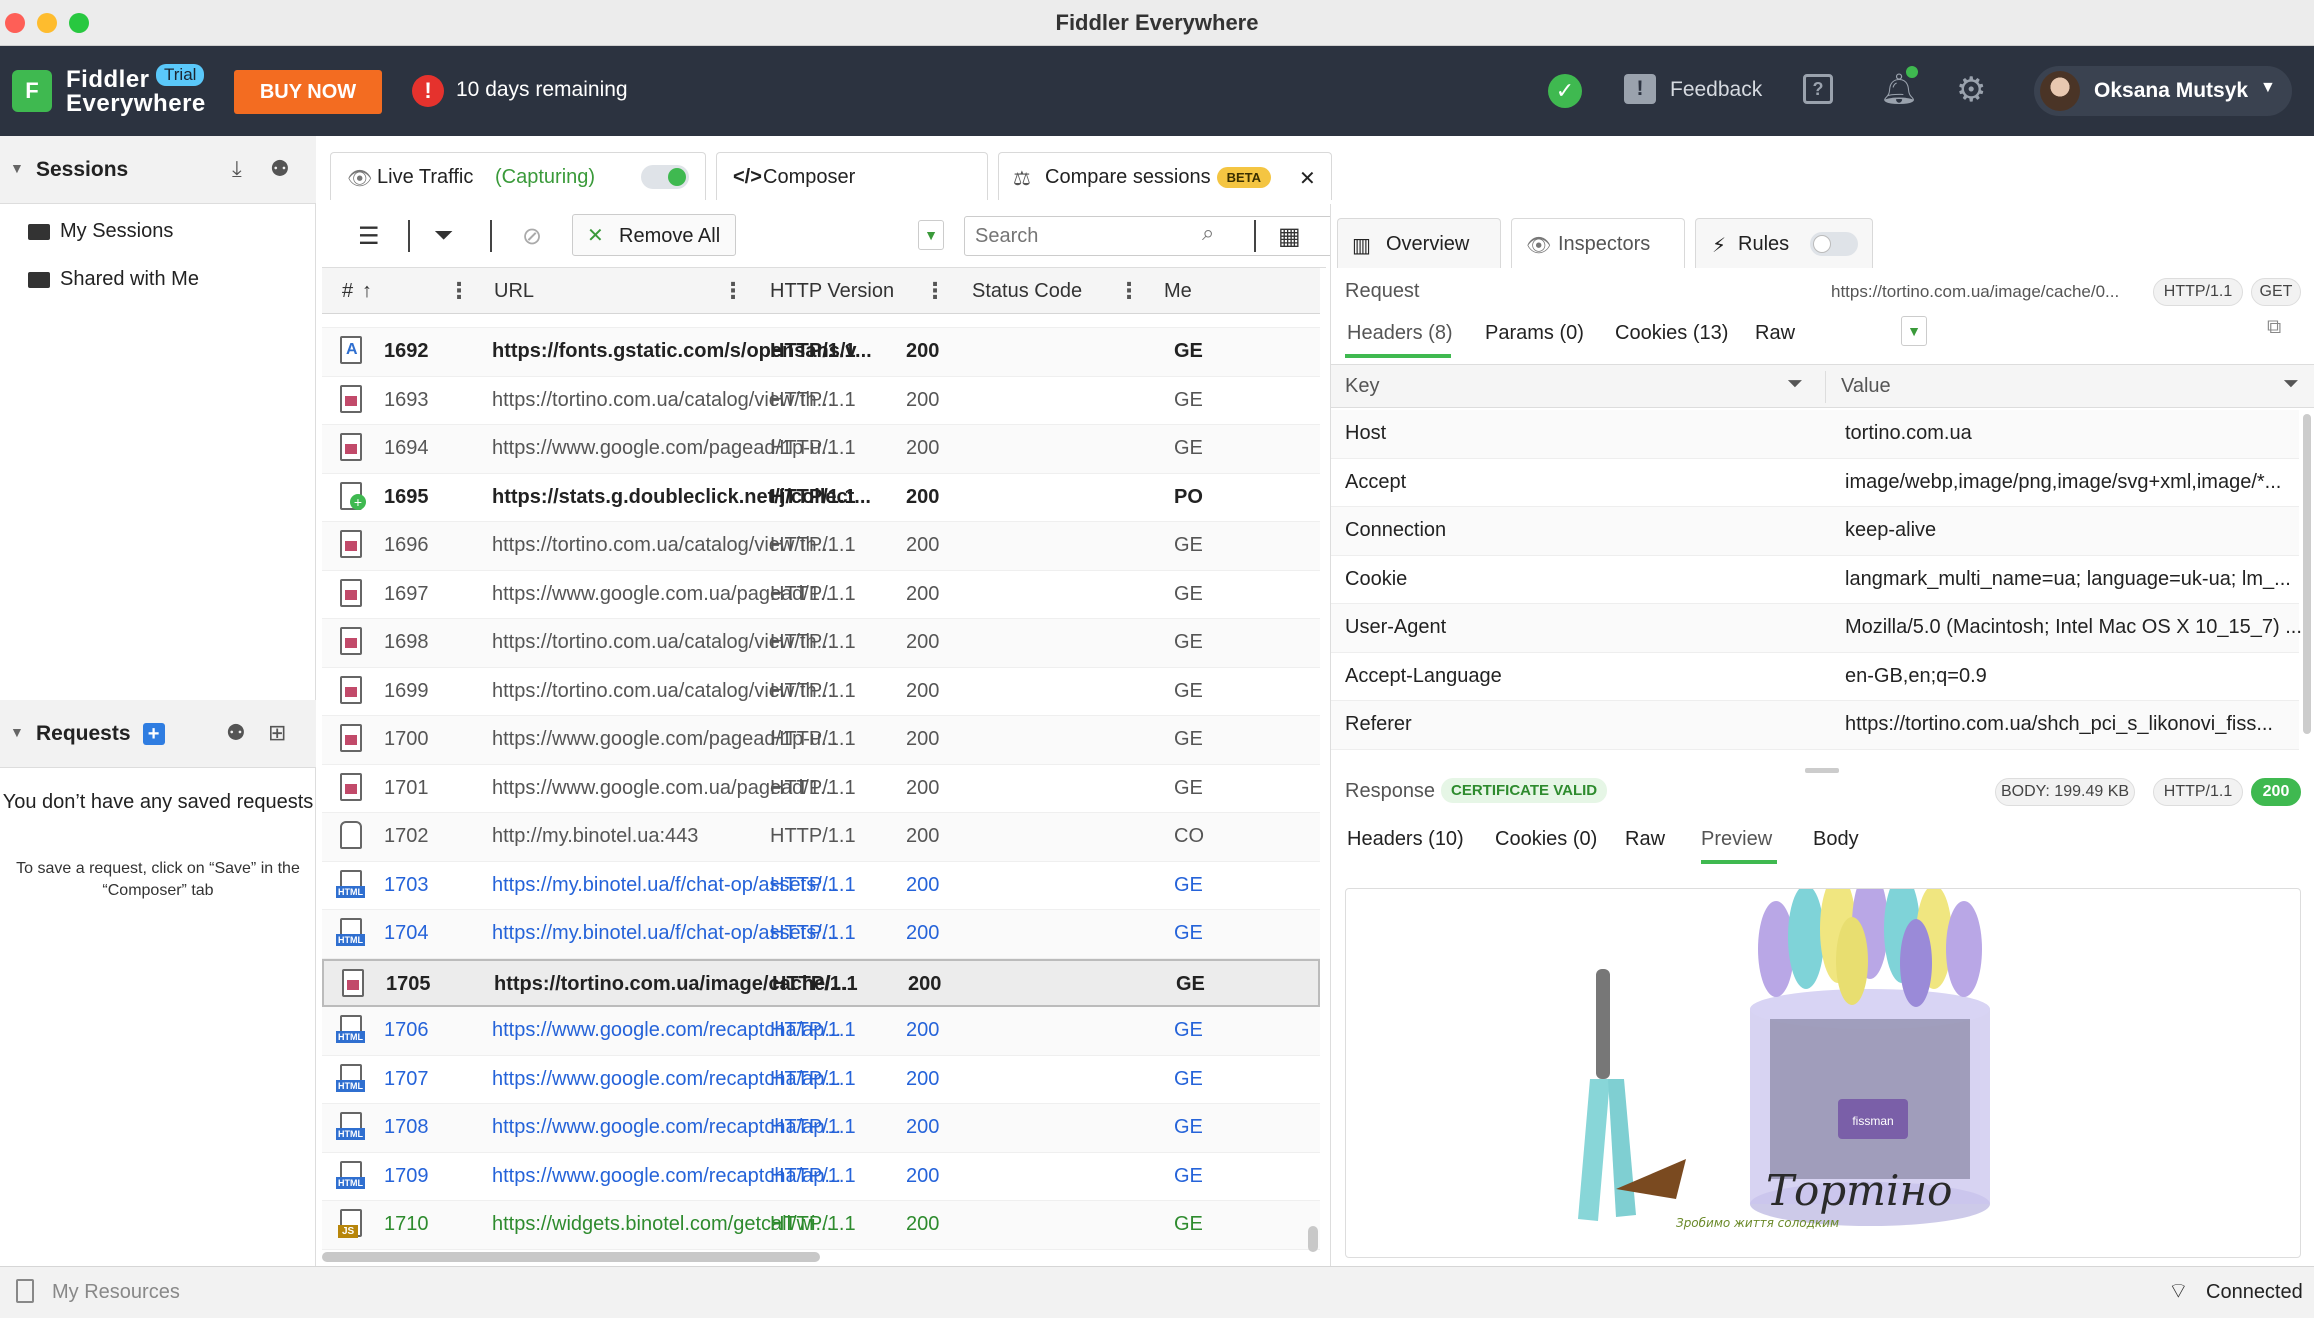 The image size is (2314, 1318). I want to click on tab-composer: </> Composer, so click(852, 176).